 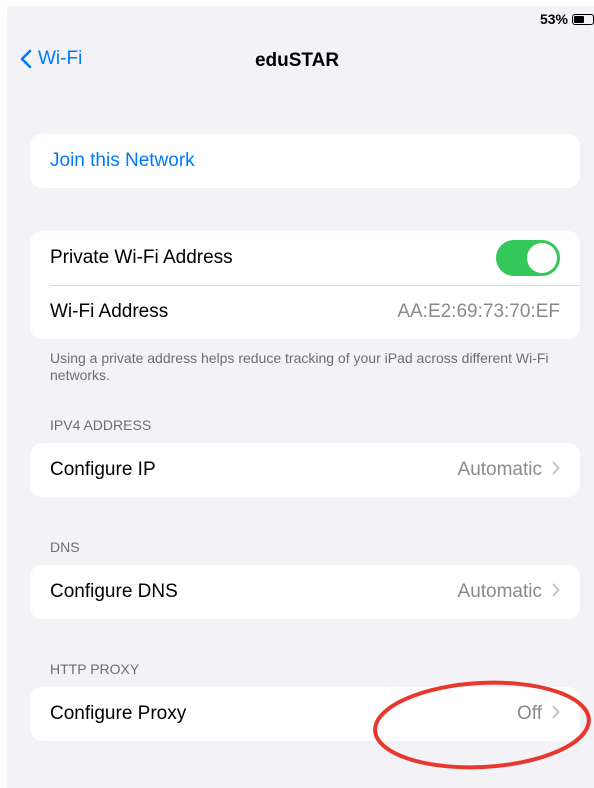 What do you see at coordinates (478, 311) in the screenshot?
I see `wifi-address-value: AA:E2:69:73:70:EF` at bounding box center [478, 311].